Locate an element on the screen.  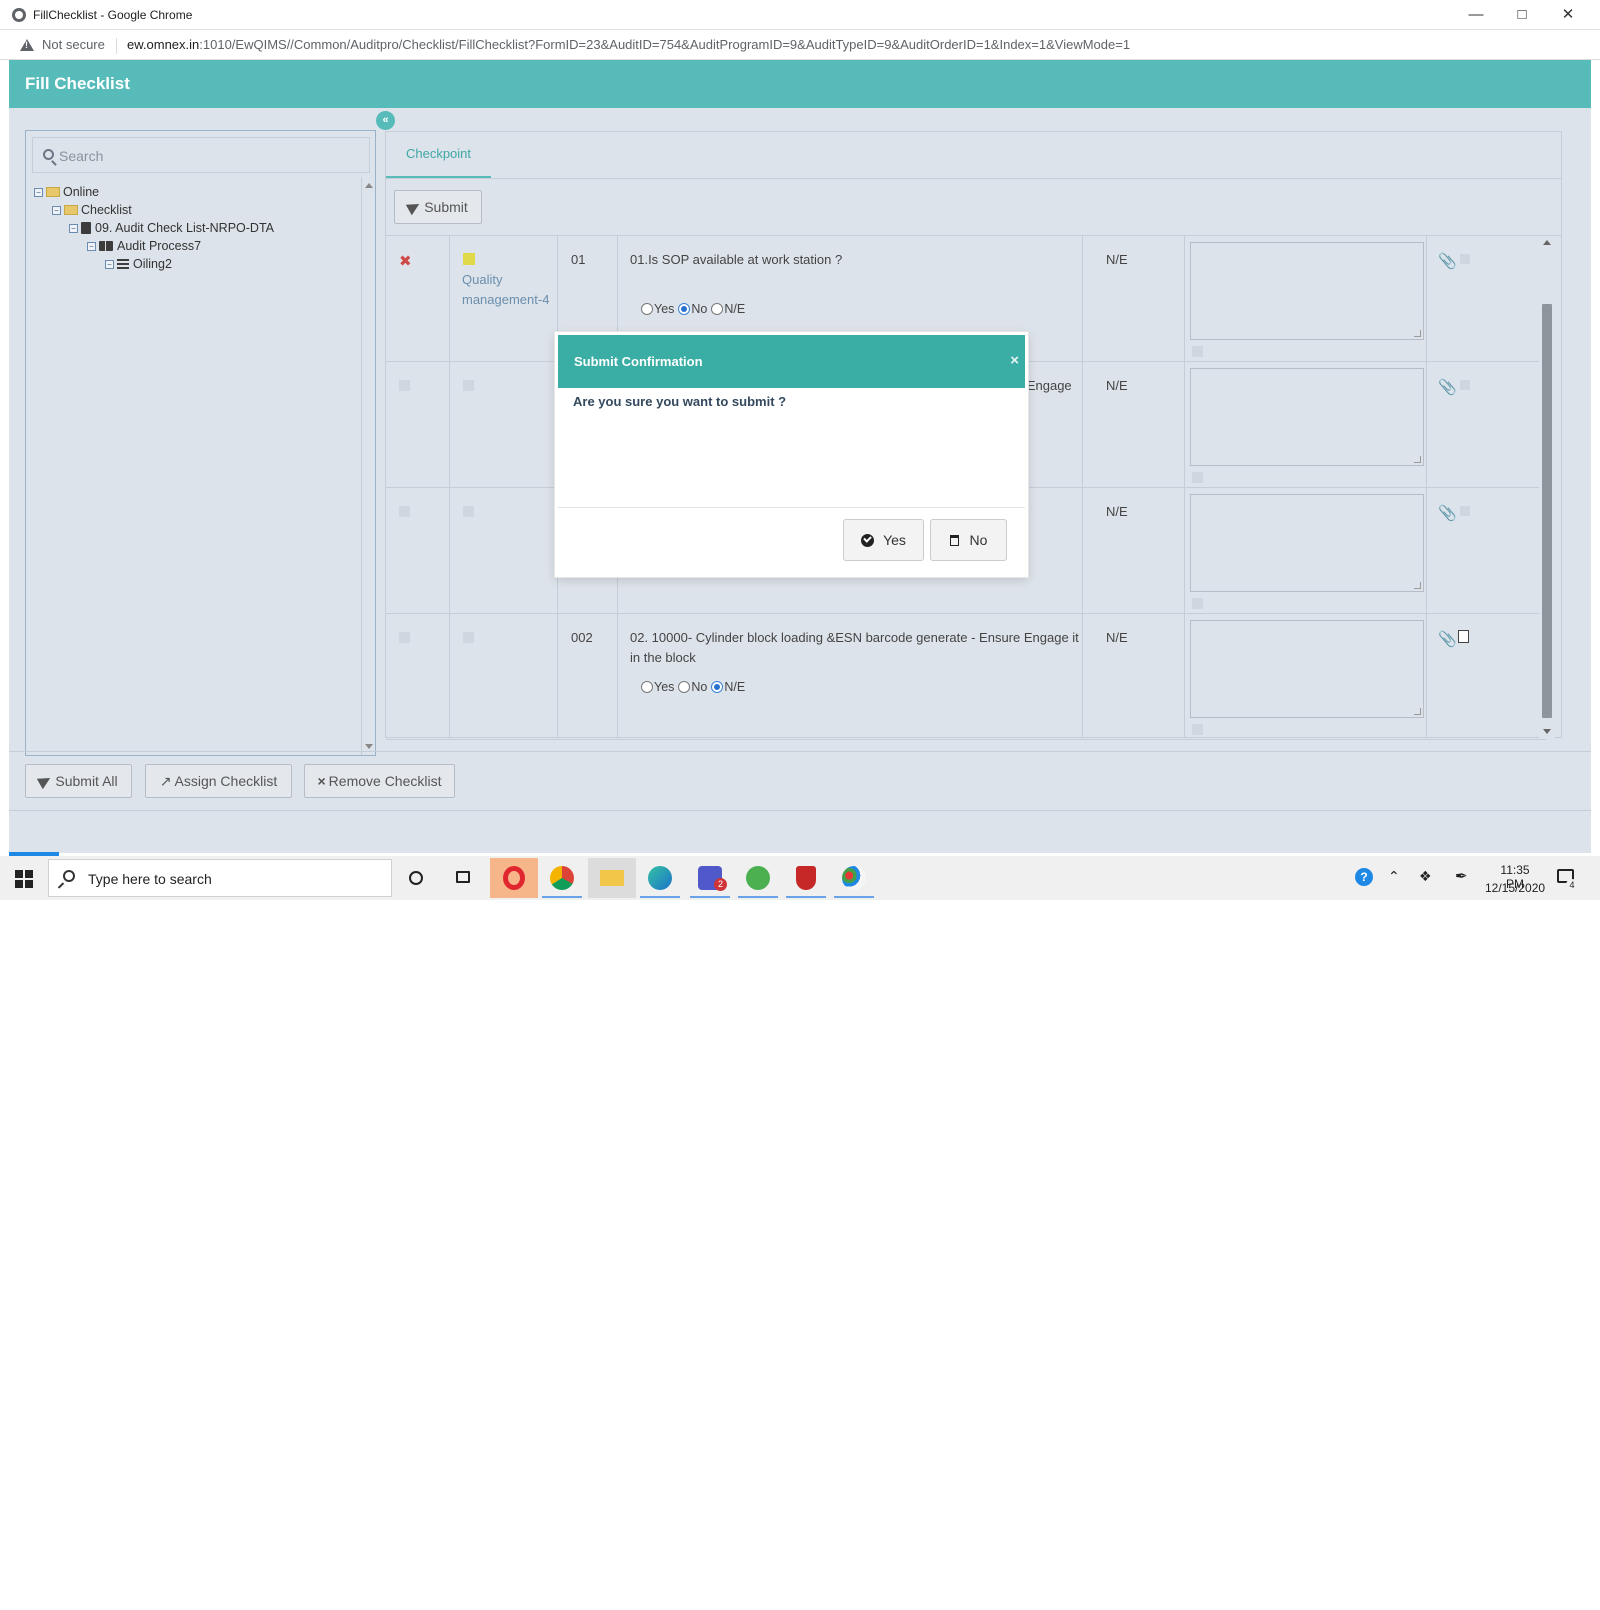
utorrent-icon is located at coordinates (758, 878).